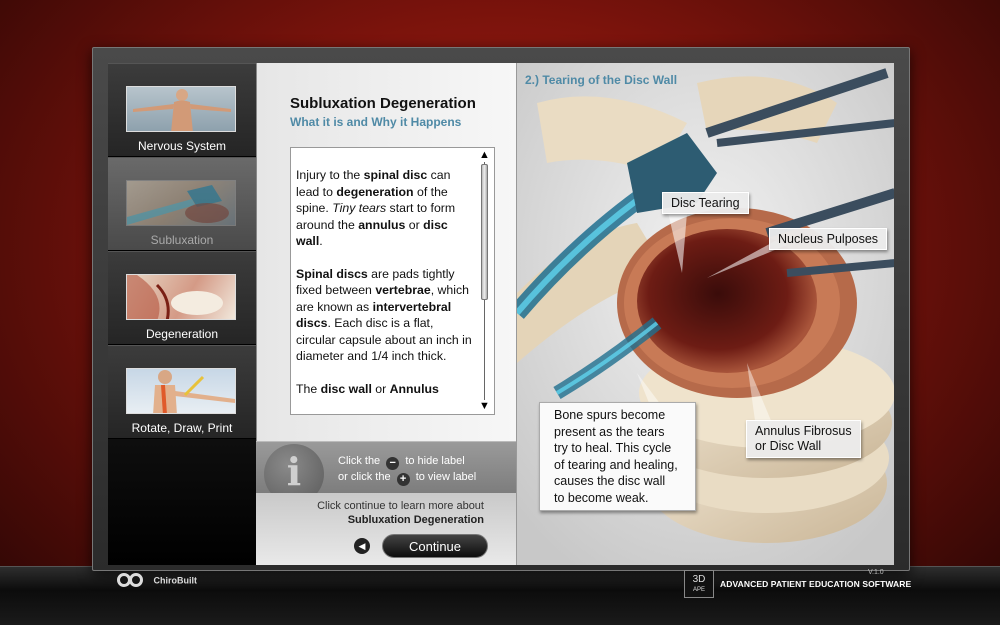  What do you see at coordinates (383, 103) in the screenshot?
I see `lesson-title: Subluxation Degeneration` at bounding box center [383, 103].